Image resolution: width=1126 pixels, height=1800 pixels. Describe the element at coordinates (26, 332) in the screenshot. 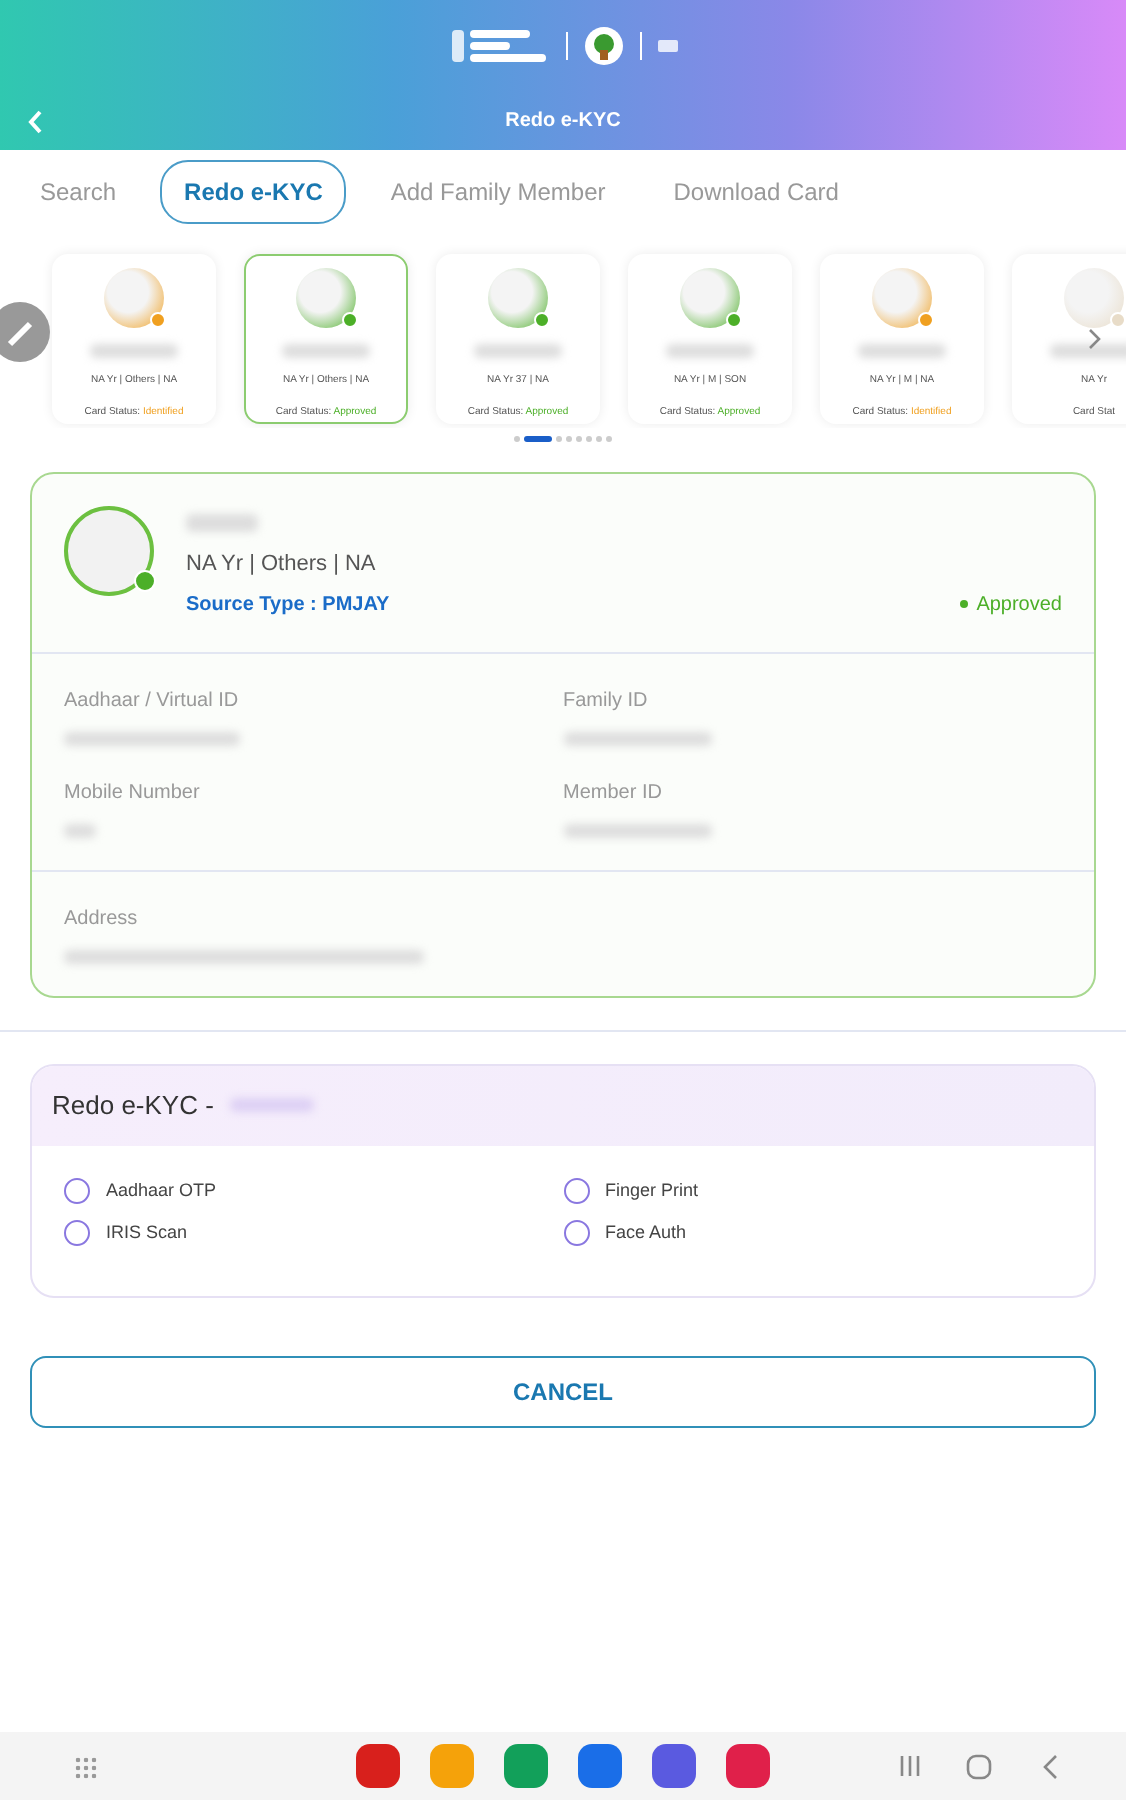

I see `edit-icon` at that location.